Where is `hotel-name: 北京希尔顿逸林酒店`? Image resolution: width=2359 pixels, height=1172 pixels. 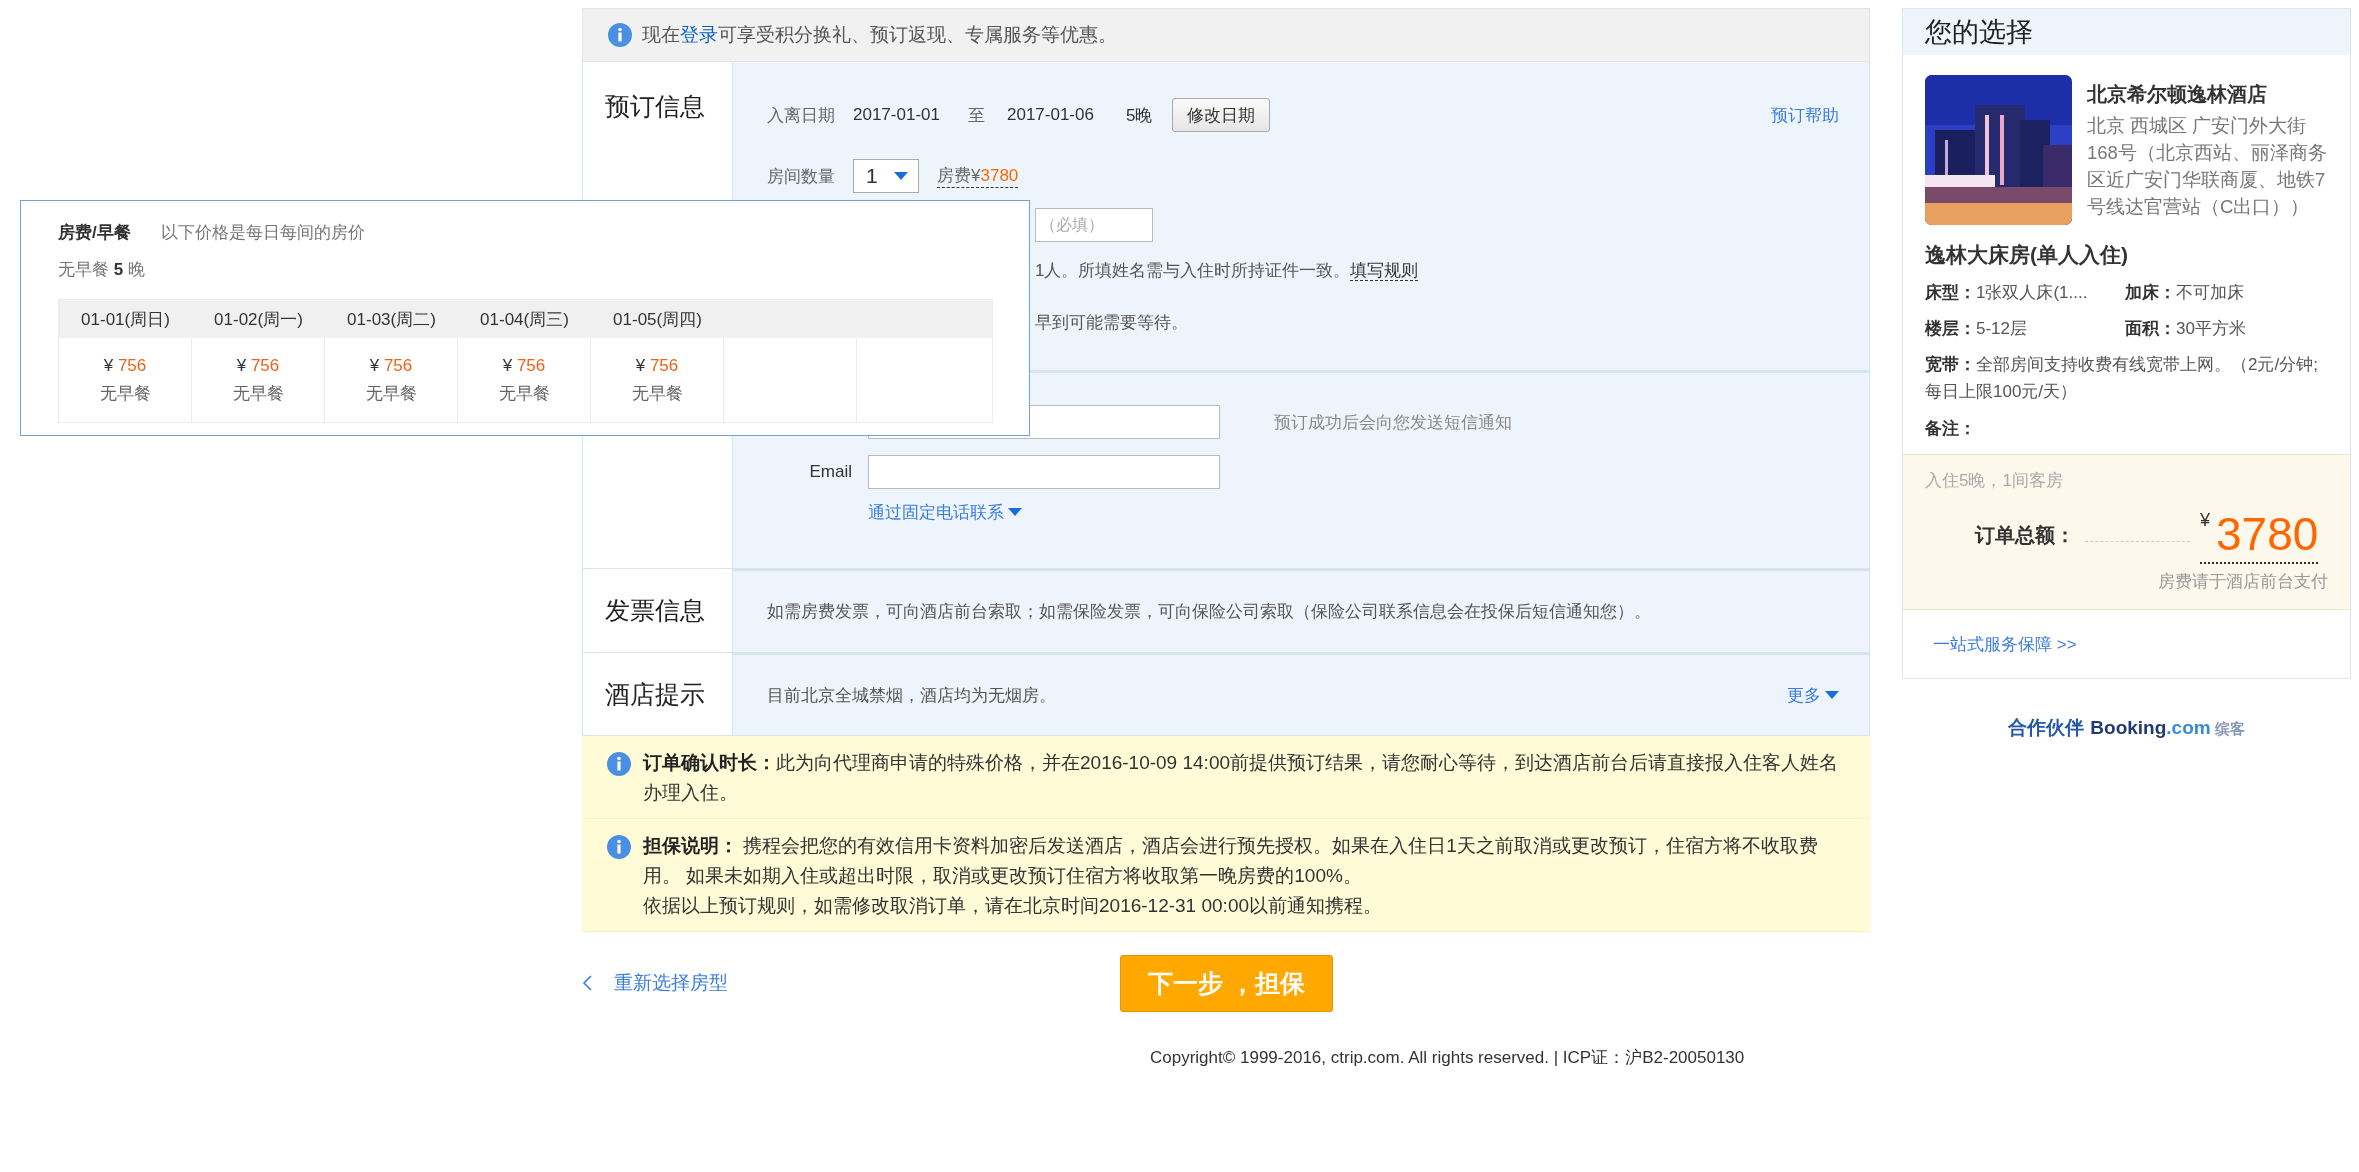 hotel-name: 北京希尔顿逸林酒店 is located at coordinates (2177, 94).